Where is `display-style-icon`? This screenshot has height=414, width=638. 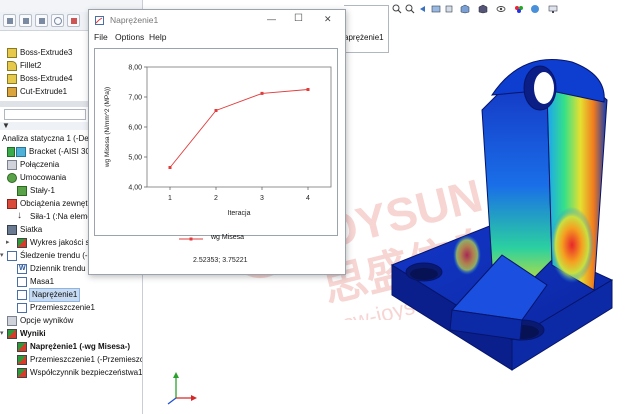
display-style-icon is located at coordinates (483, 9).